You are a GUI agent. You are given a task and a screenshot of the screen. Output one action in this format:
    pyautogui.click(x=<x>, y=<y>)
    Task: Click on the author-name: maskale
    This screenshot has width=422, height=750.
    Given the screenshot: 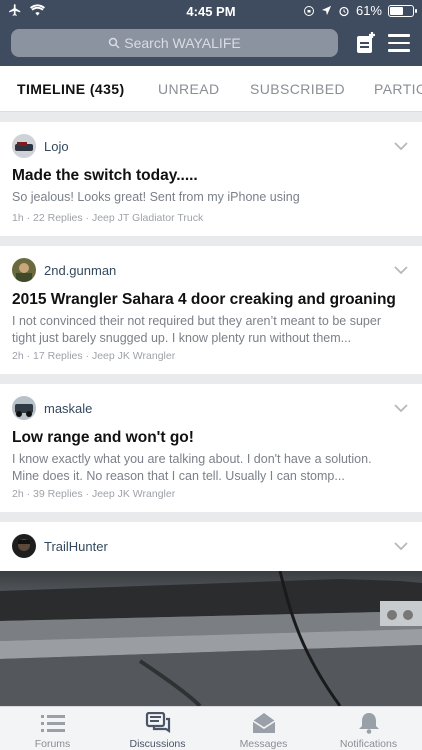 What is the action you would take?
    pyautogui.click(x=68, y=408)
    